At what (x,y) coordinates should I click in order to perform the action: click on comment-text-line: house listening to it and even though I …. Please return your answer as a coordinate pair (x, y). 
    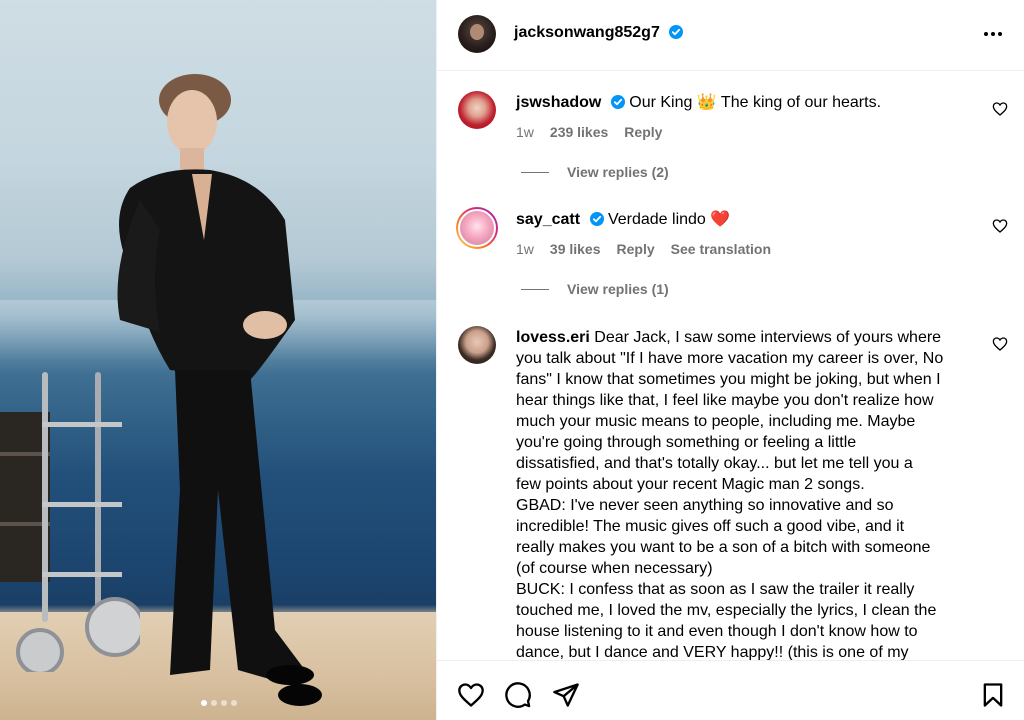
    Looking at the image, I should click on (717, 631).